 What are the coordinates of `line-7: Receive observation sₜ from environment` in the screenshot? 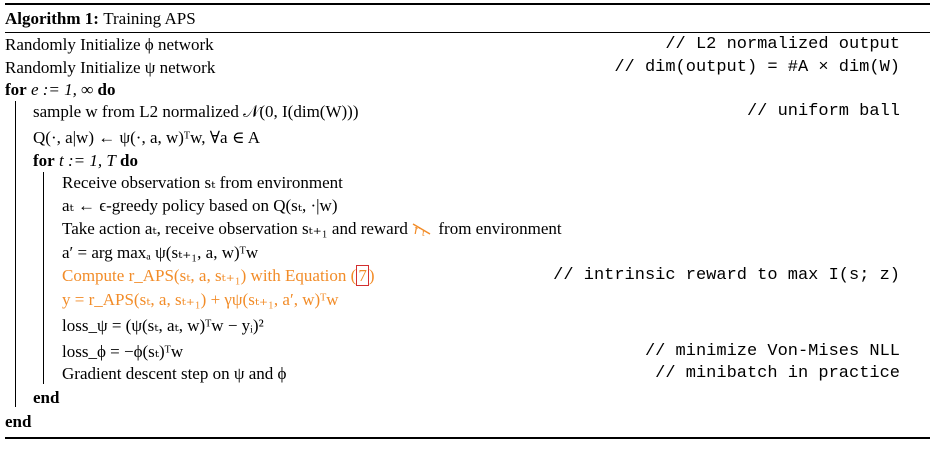 It's located at (202, 182).